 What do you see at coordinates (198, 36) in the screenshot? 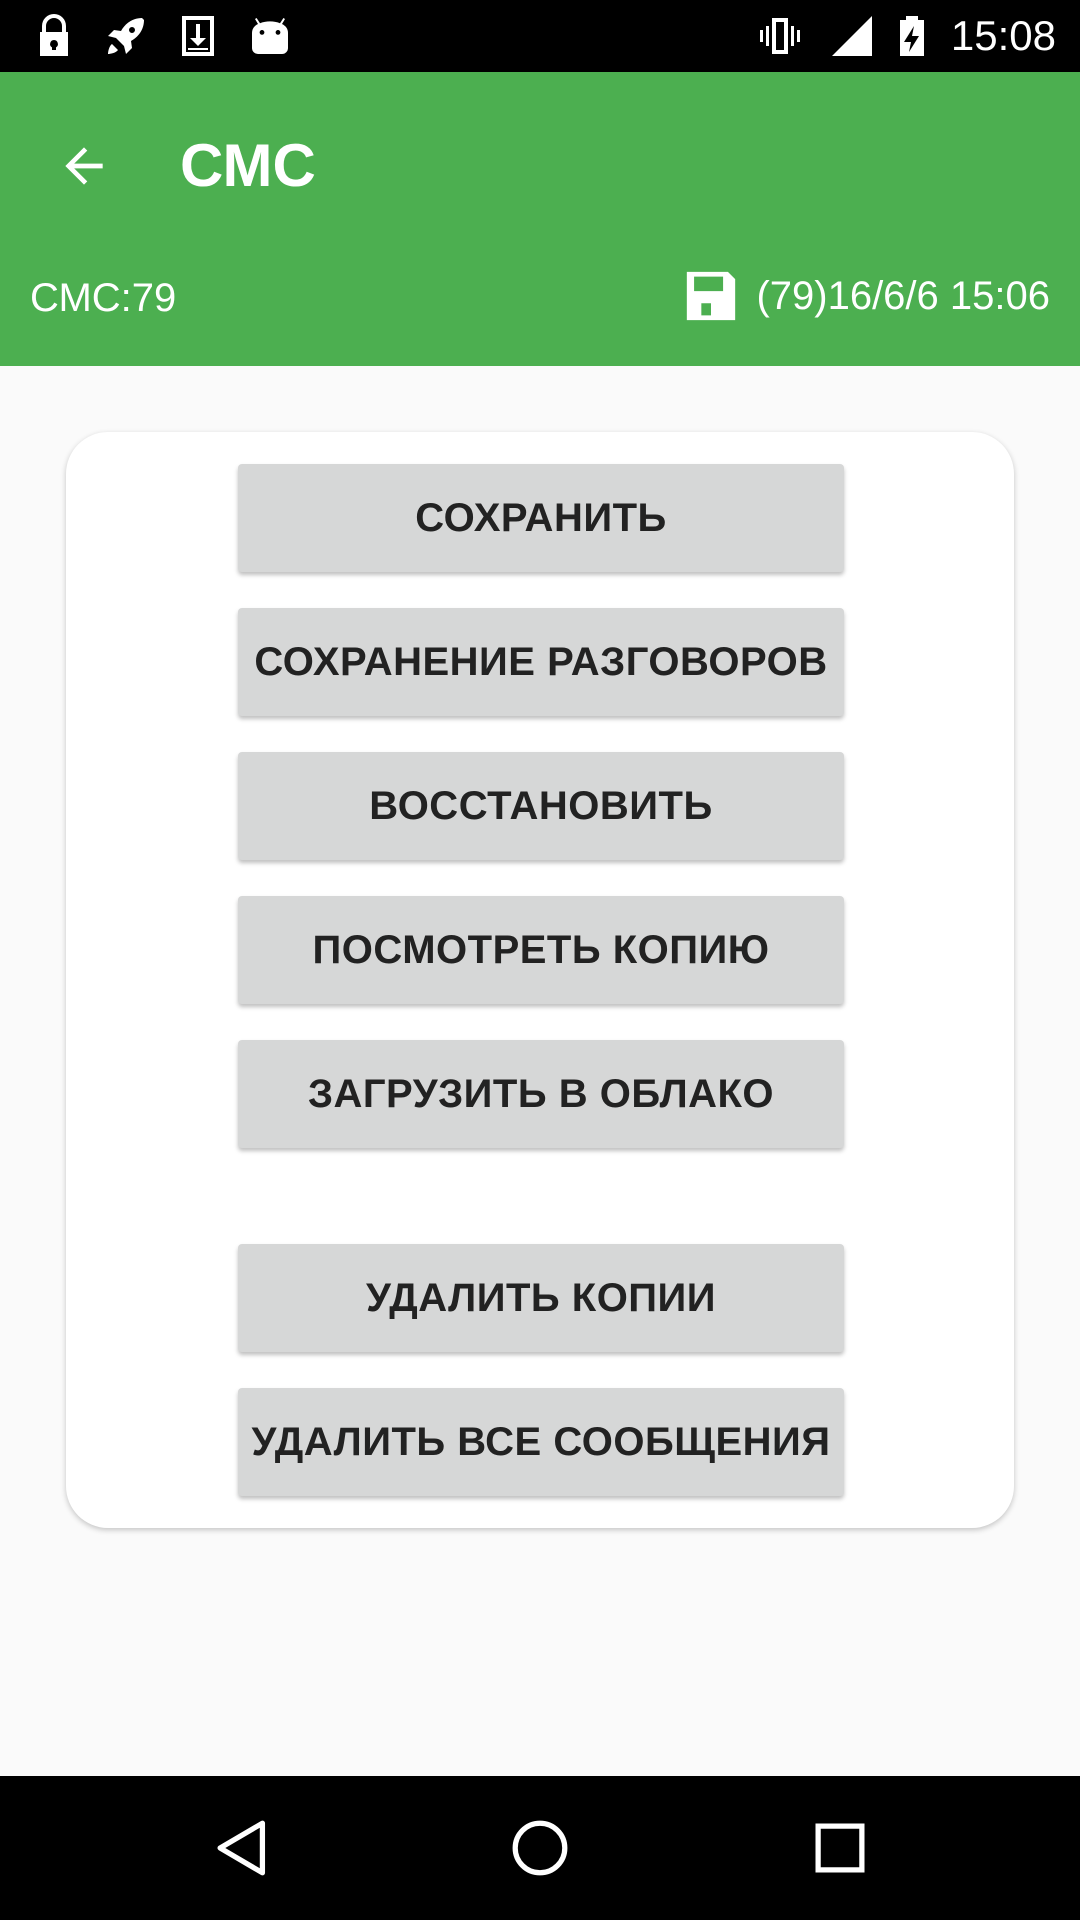
I see `download-icon` at bounding box center [198, 36].